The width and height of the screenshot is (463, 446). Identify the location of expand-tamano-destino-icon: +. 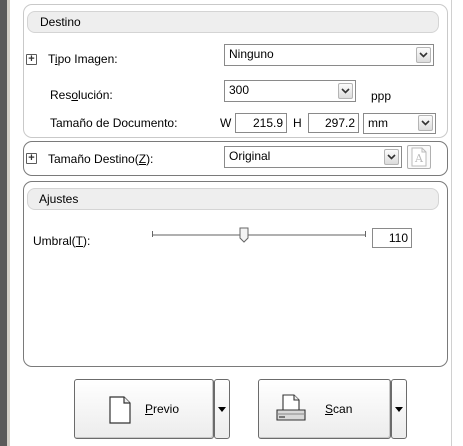
(31, 158).